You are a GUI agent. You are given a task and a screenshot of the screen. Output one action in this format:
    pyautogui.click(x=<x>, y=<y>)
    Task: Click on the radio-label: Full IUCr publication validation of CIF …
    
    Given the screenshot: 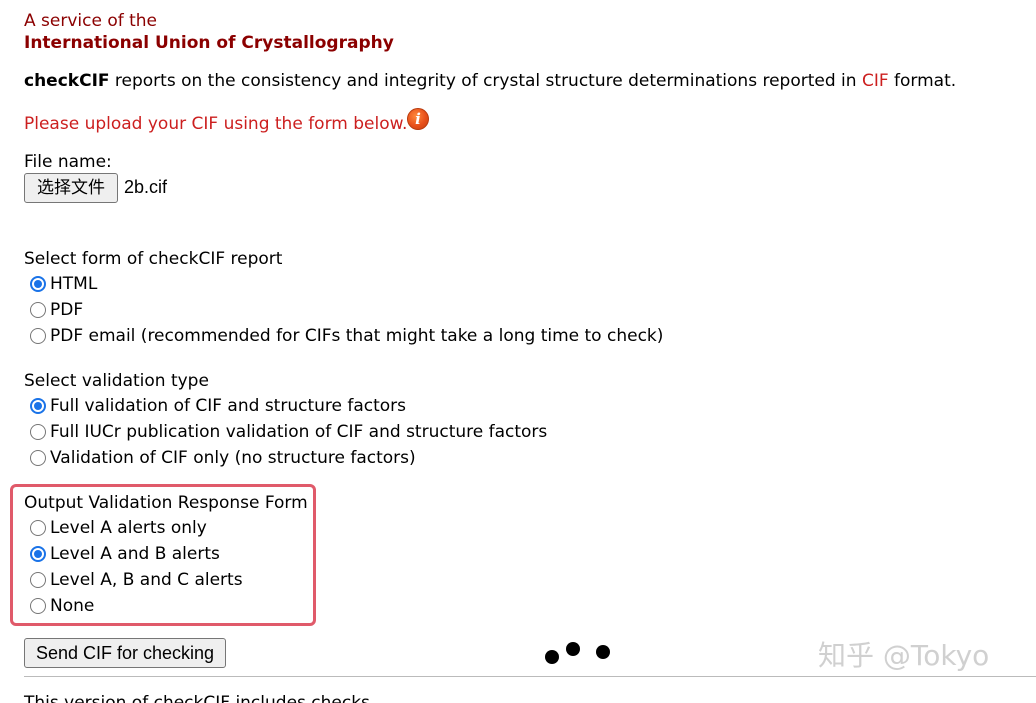 What is the action you would take?
    pyautogui.click(x=299, y=432)
    